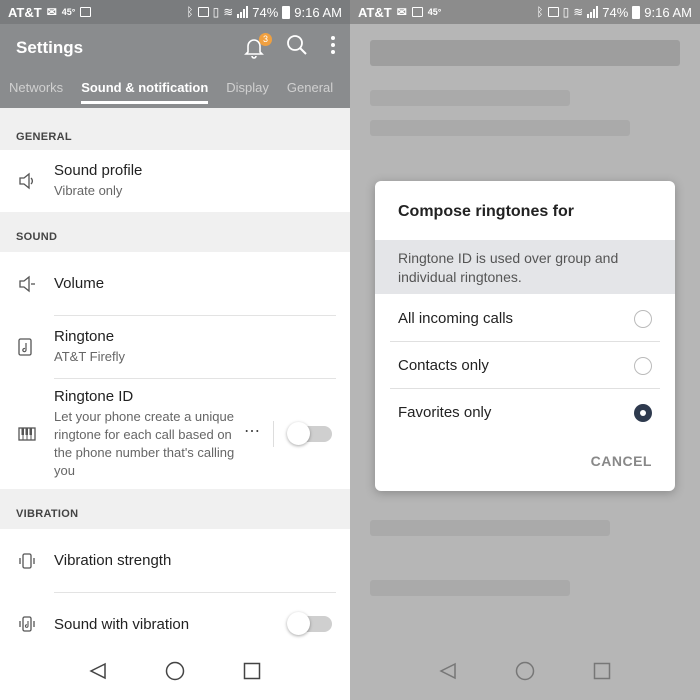  Describe the element at coordinates (50, 47) in the screenshot. I see `page-title: Settings` at that location.